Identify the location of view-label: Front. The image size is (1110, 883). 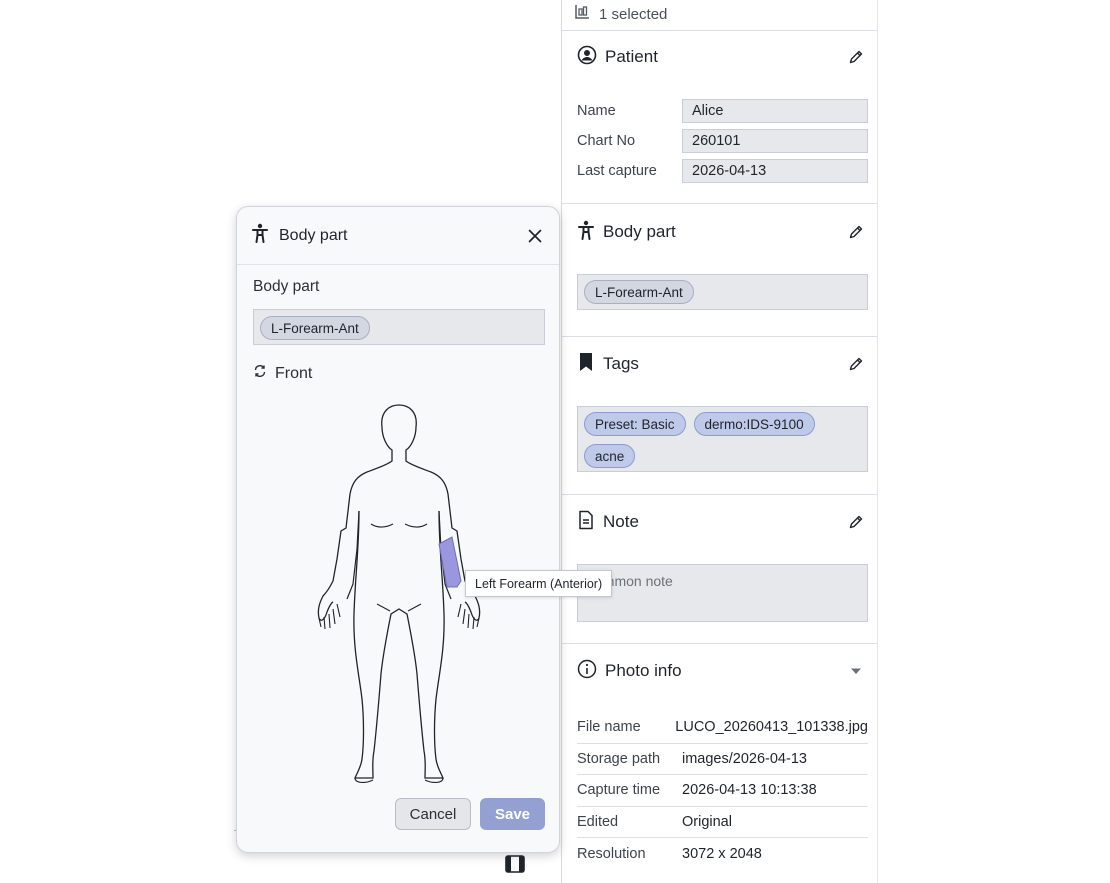
(294, 373).